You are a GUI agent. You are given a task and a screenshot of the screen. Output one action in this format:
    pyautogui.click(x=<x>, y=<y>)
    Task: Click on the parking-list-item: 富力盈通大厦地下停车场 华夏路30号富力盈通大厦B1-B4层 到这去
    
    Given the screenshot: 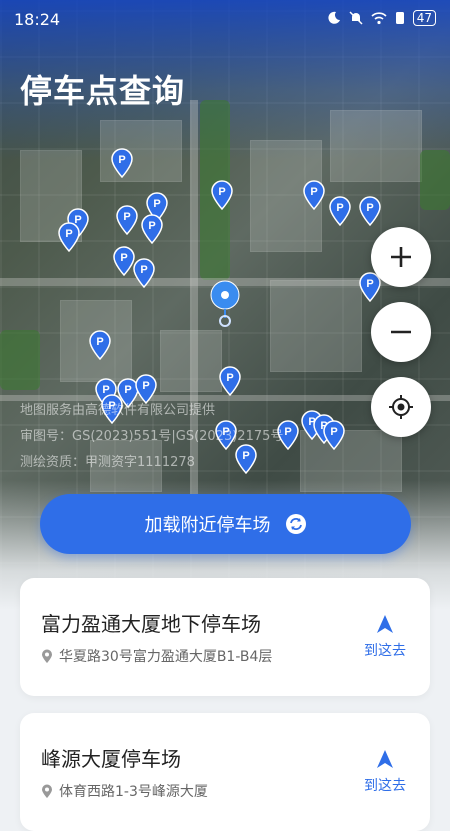 What is the action you would take?
    pyautogui.click(x=225, y=637)
    